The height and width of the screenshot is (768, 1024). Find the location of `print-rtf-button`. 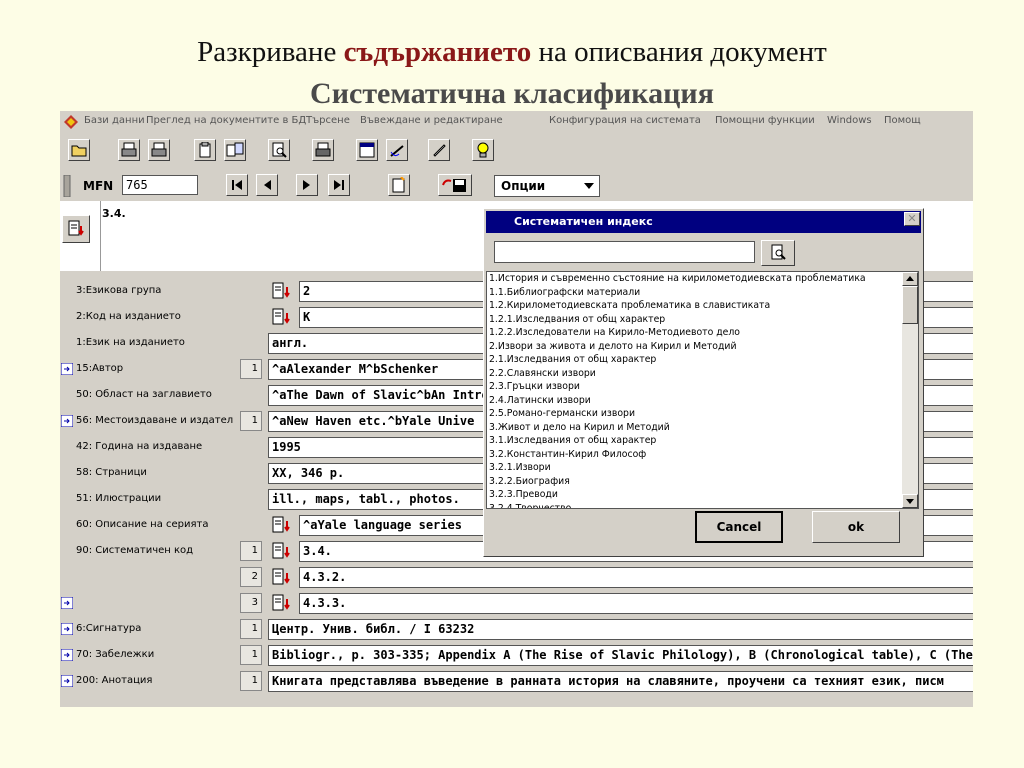

print-rtf-button is located at coordinates (159, 150).